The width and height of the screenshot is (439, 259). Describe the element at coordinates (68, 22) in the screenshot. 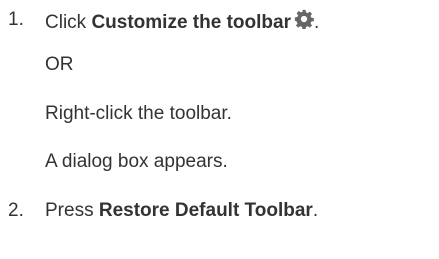

I see `step-1-prefix: Click` at that location.